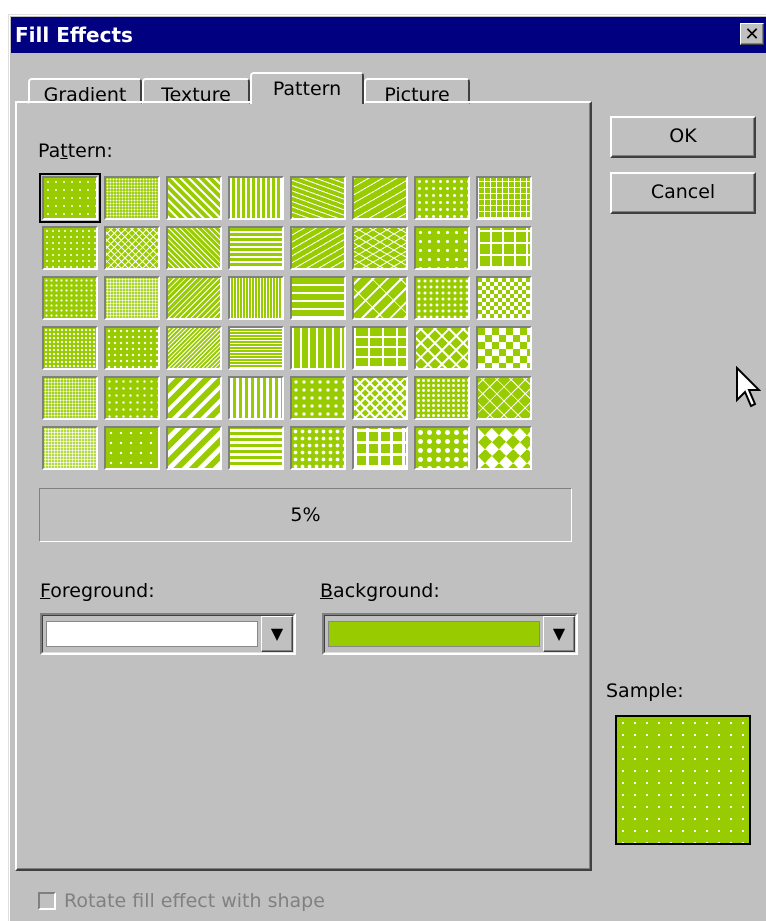  I want to click on background-color-value, so click(434, 634).